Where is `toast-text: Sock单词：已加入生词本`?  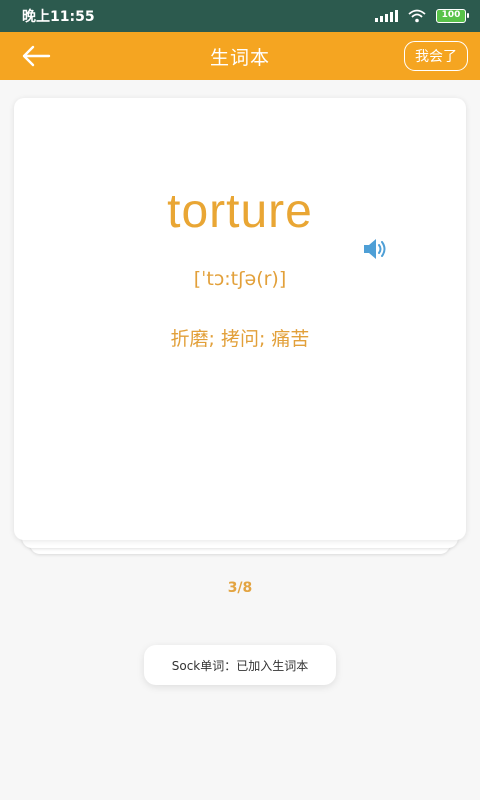 toast-text: Sock单词：已加入生词本 is located at coordinates (240, 665).